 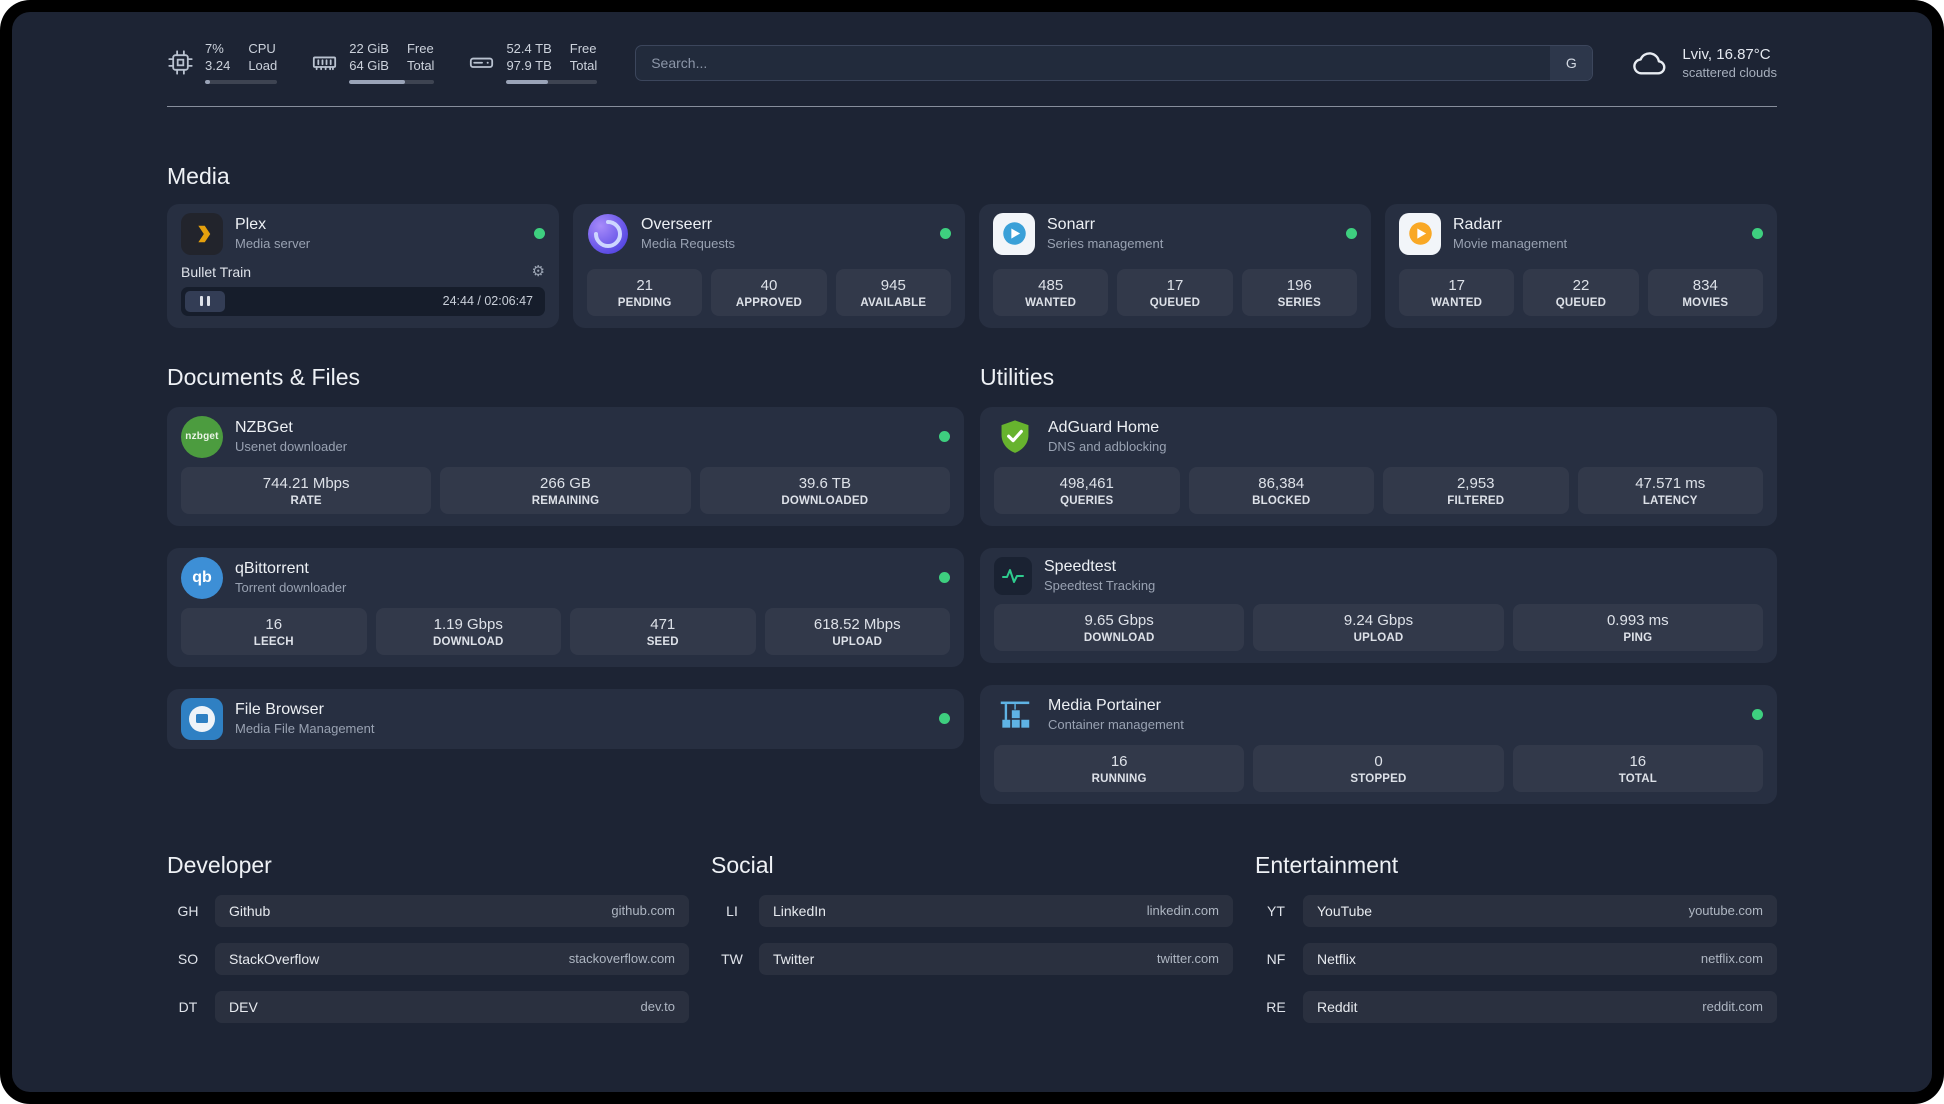 I want to click on stat-upload: 618.52 Mbps UPLOAD, so click(x=857, y=631).